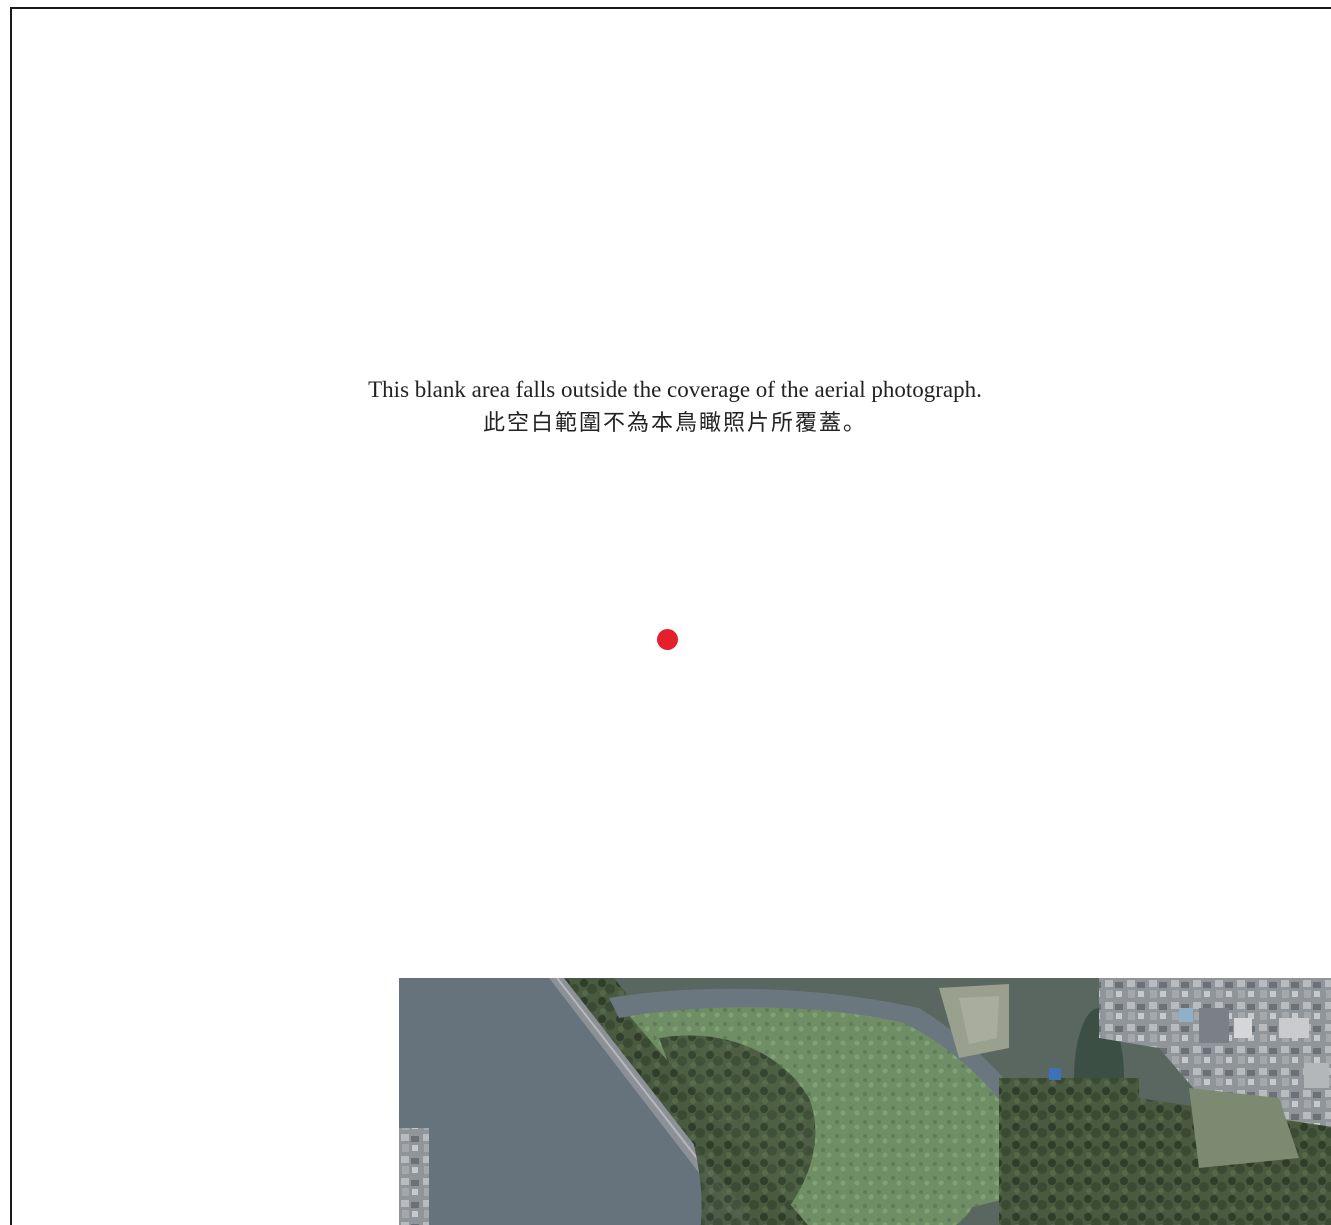  Describe the element at coordinates (865, 1101) in the screenshot. I see `aerial-photograph` at that location.